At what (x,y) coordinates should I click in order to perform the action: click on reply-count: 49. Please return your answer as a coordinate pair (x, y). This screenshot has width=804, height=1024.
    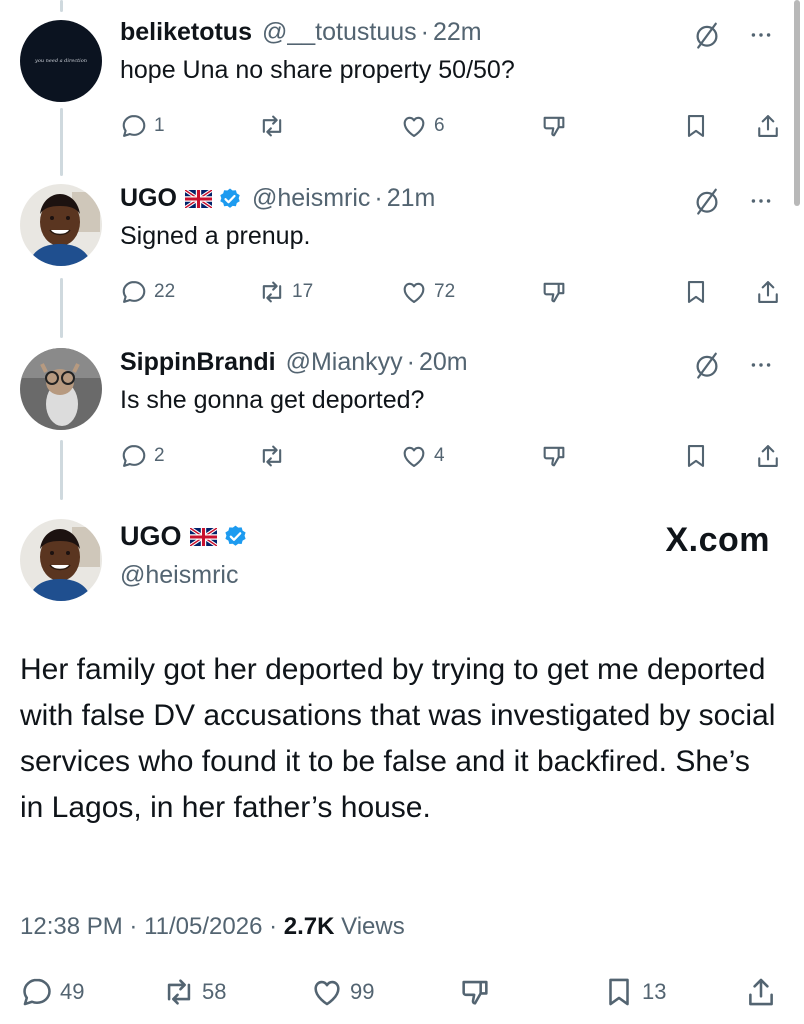
    Looking at the image, I should click on (72, 991).